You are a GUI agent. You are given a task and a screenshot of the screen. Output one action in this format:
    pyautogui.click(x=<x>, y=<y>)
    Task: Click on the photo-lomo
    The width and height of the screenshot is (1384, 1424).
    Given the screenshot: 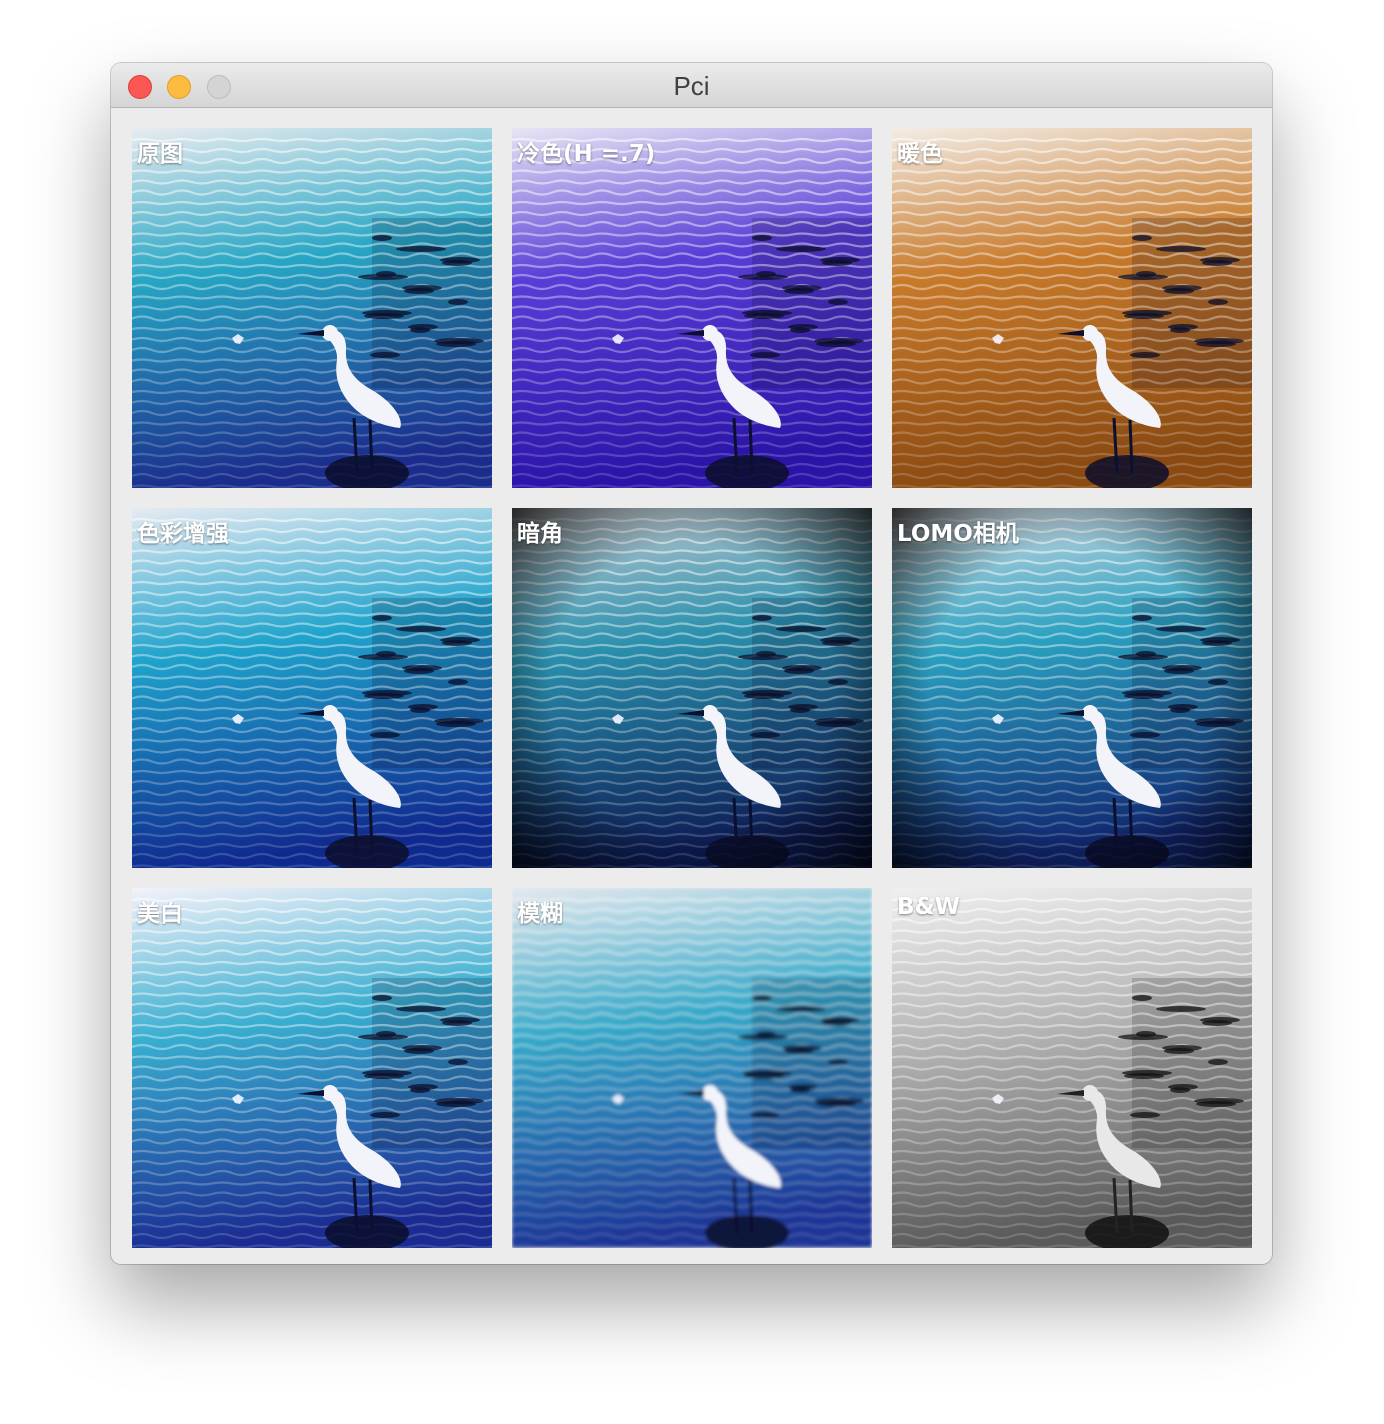 What is the action you would take?
    pyautogui.click(x=1072, y=688)
    